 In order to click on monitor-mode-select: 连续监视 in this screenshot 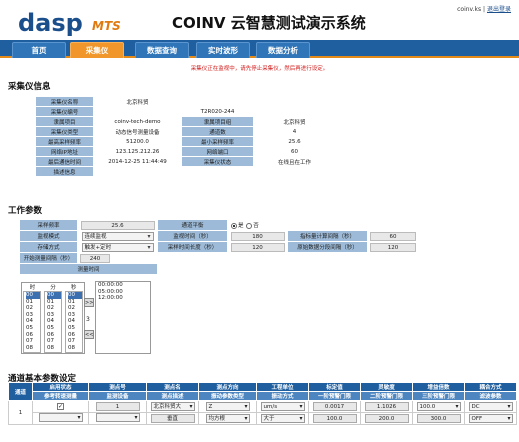, I will do `click(117, 236)`.